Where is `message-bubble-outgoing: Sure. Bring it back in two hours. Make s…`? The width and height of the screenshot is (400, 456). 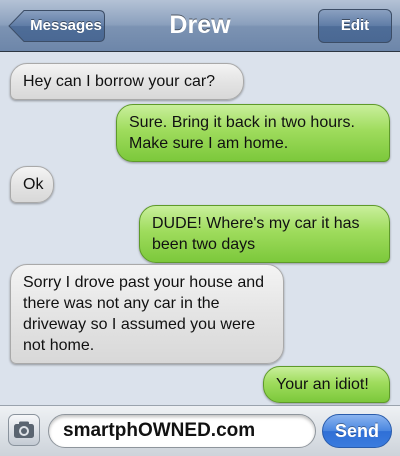 message-bubble-outgoing: Sure. Bring it back in two hours. Make s… is located at coordinates (253, 133).